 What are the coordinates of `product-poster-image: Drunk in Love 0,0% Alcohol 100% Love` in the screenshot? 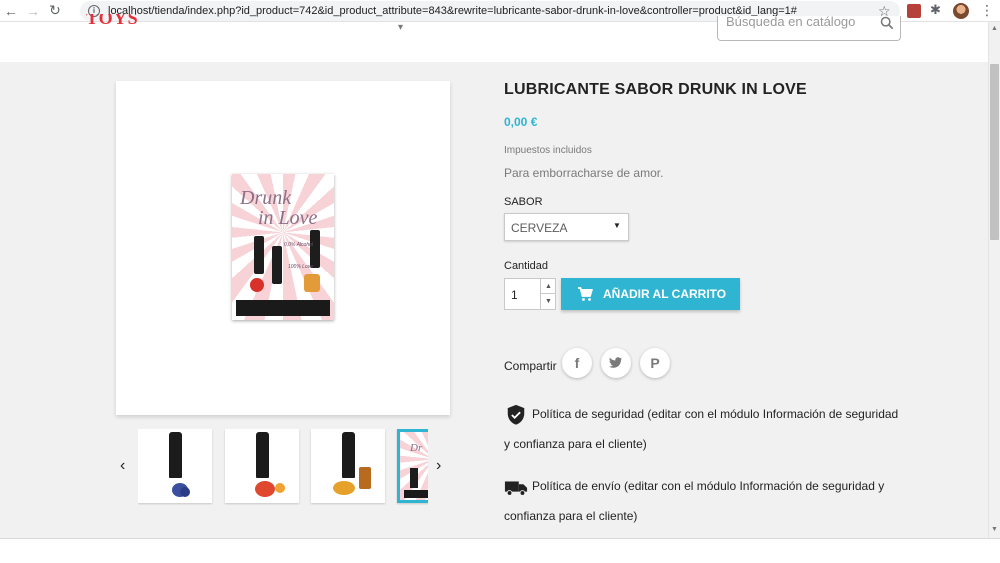 It's located at (283, 247).